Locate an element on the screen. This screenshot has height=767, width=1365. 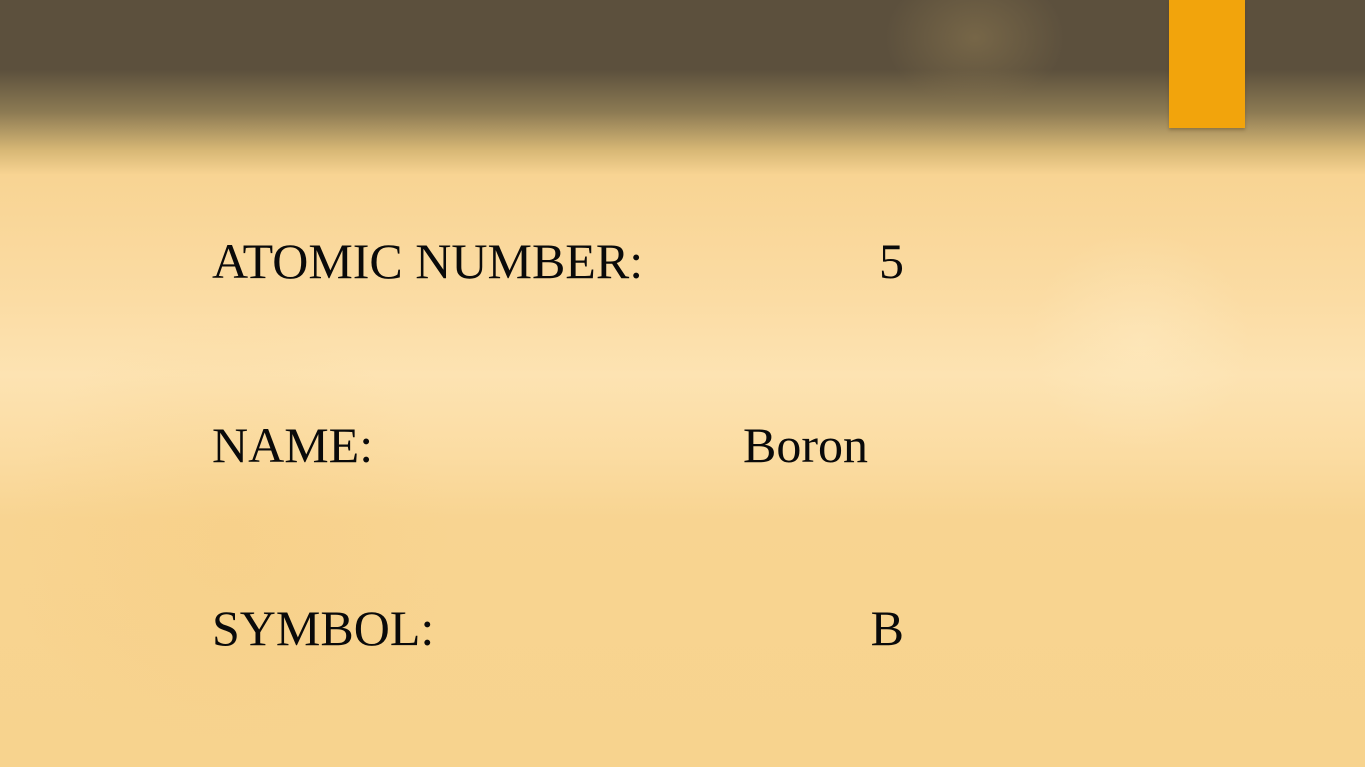
name-value: Boron is located at coordinates (805, 445).